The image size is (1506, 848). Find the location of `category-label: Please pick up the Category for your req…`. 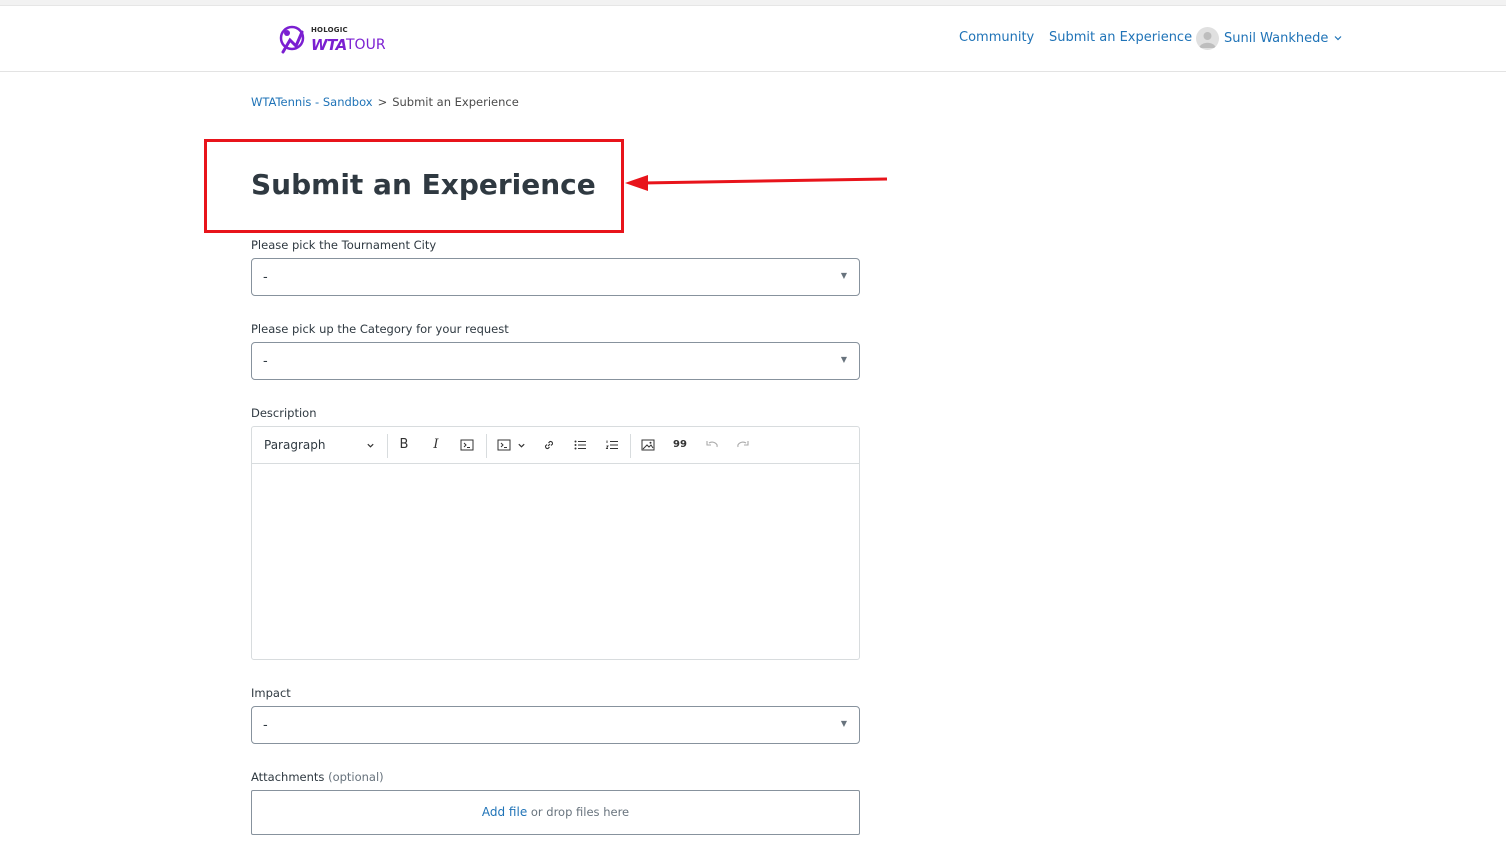

category-label: Please pick up the Category for your req… is located at coordinates (380, 329).